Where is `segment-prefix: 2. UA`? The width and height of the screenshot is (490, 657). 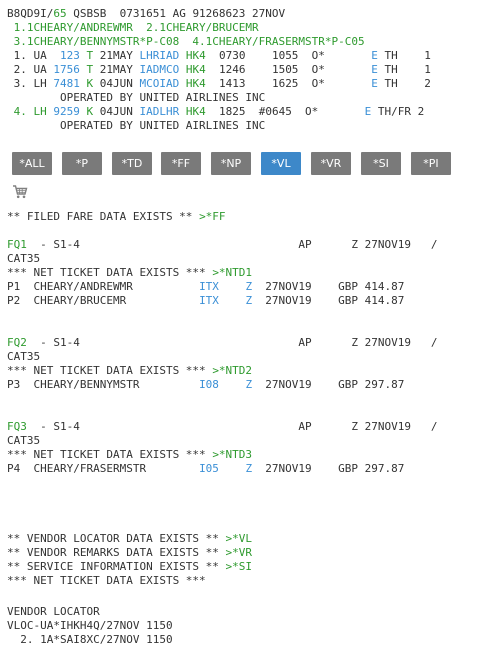
segment-prefix: 2. UA is located at coordinates (30, 69).